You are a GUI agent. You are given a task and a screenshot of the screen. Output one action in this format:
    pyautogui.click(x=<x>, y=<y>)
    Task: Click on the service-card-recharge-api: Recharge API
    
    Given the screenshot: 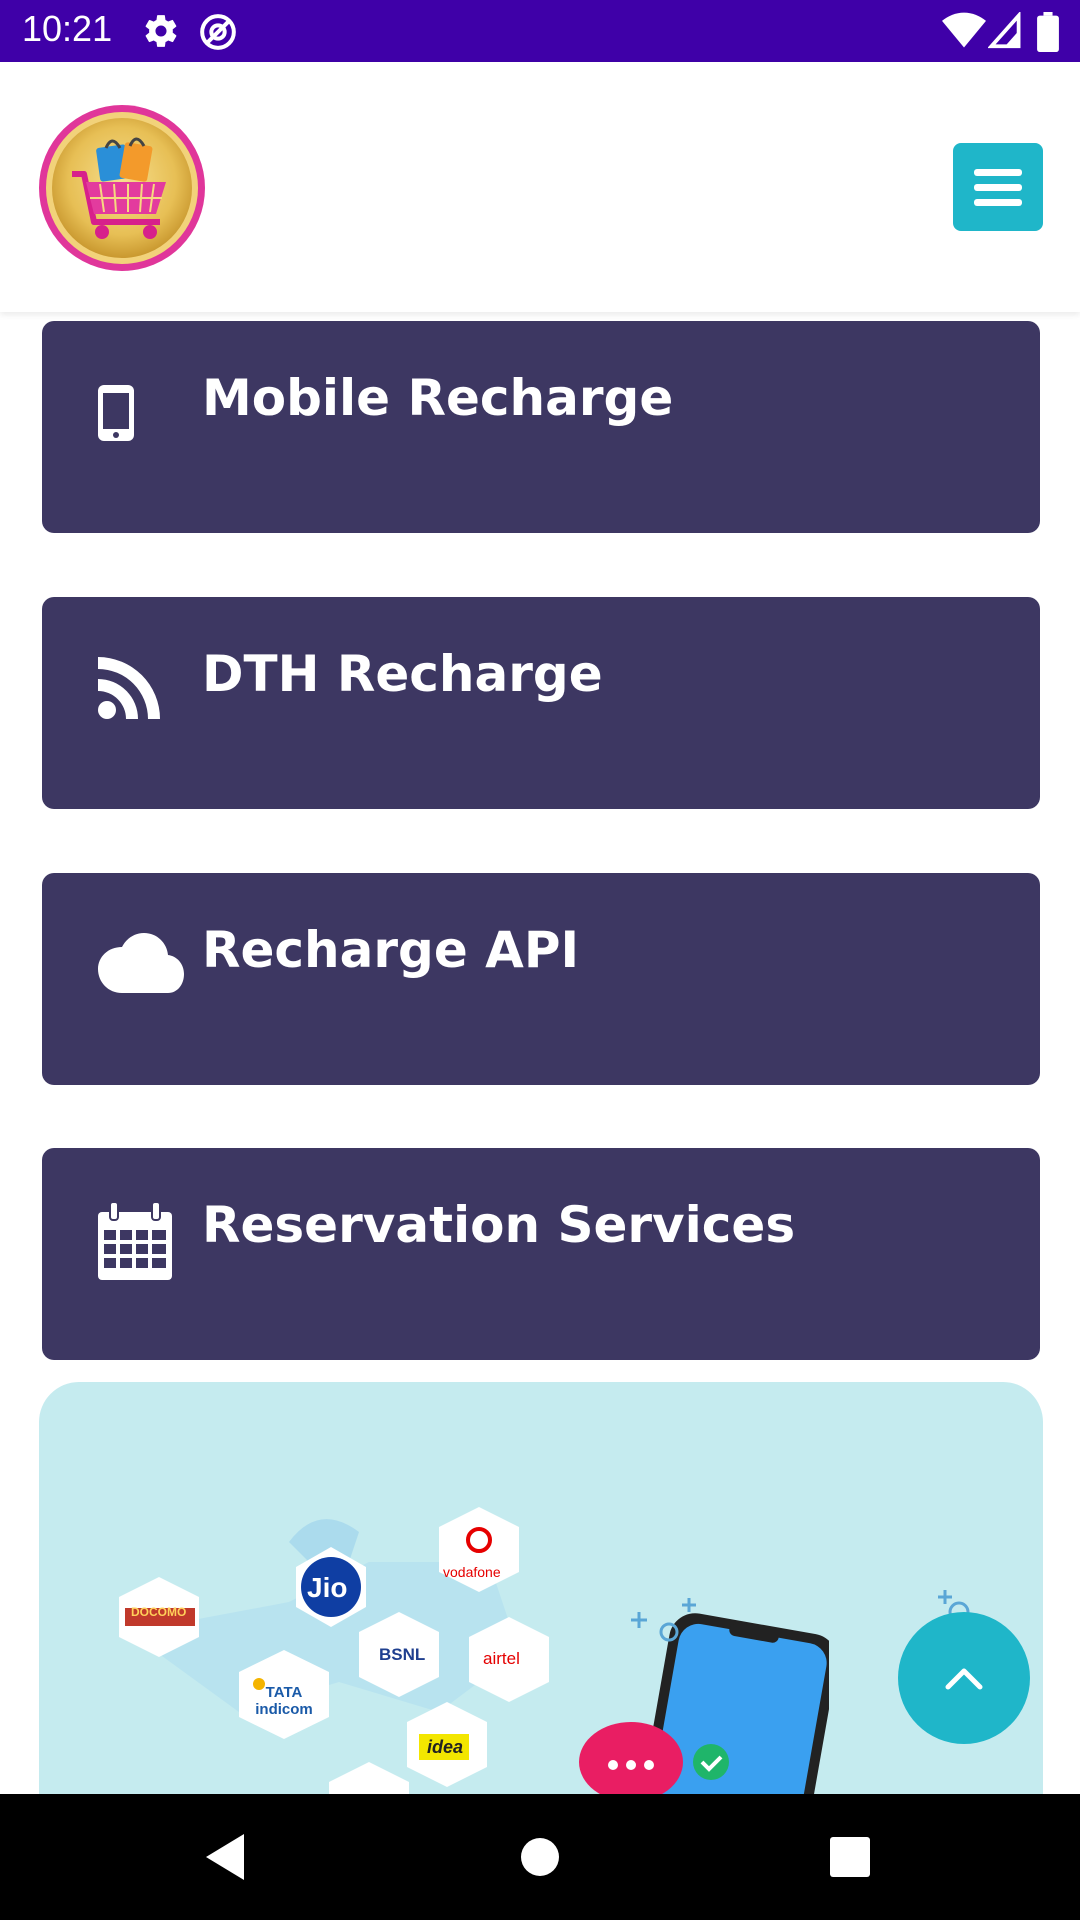 What is the action you would take?
    pyautogui.click(x=541, y=979)
    